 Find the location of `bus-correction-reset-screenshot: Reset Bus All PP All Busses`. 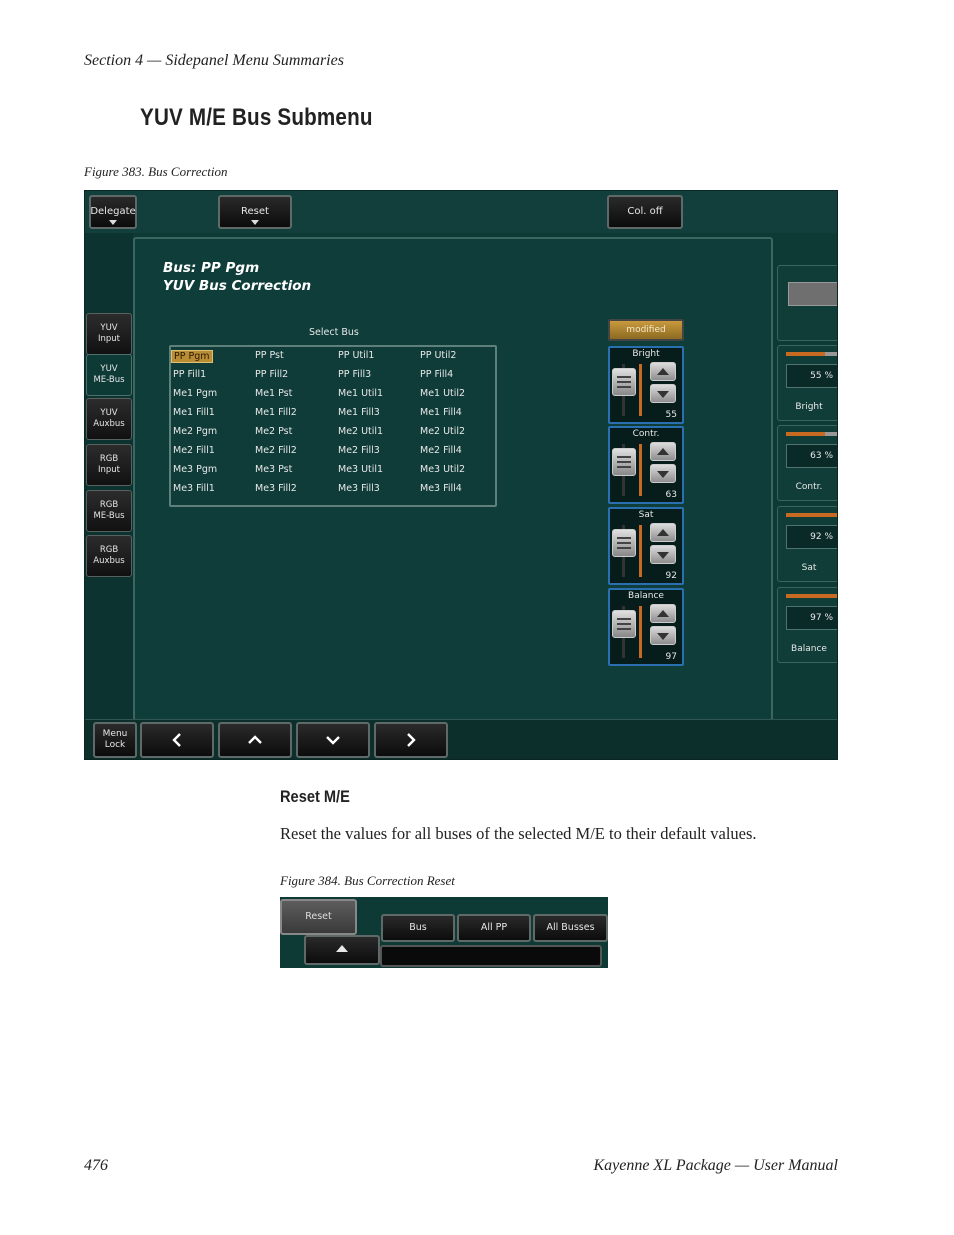

bus-correction-reset-screenshot: Reset Bus All PP All Busses is located at coordinates (444, 932).